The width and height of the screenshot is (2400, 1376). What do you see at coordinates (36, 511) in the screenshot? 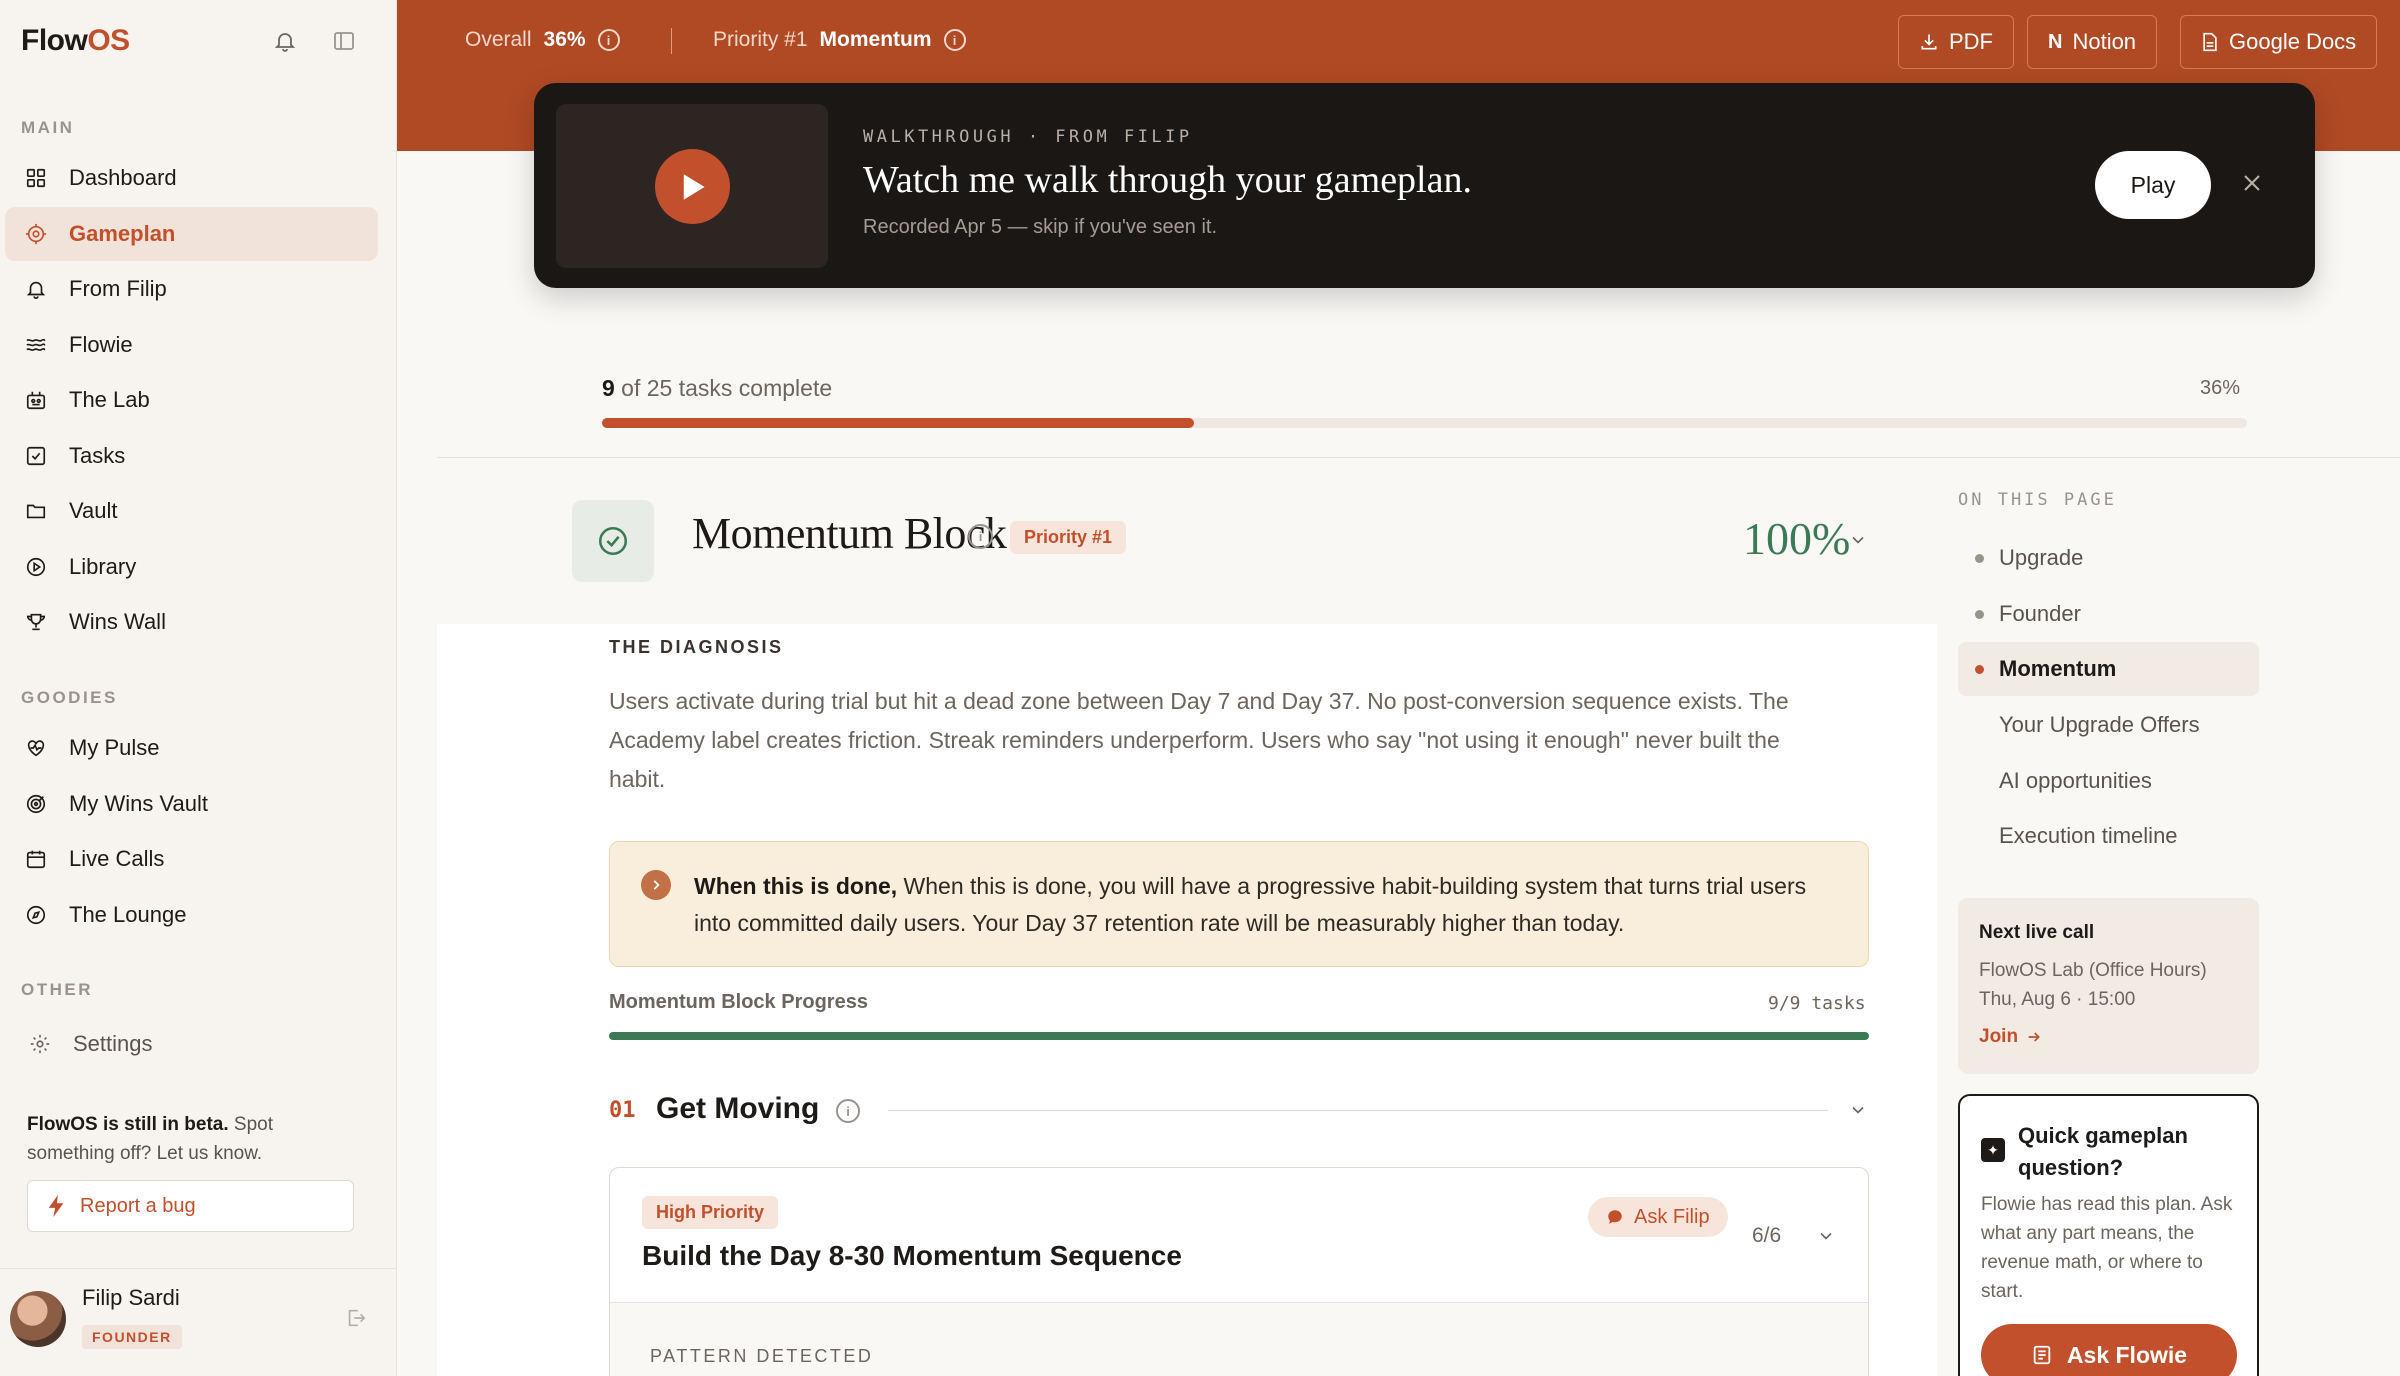
I see `folder-icon` at bounding box center [36, 511].